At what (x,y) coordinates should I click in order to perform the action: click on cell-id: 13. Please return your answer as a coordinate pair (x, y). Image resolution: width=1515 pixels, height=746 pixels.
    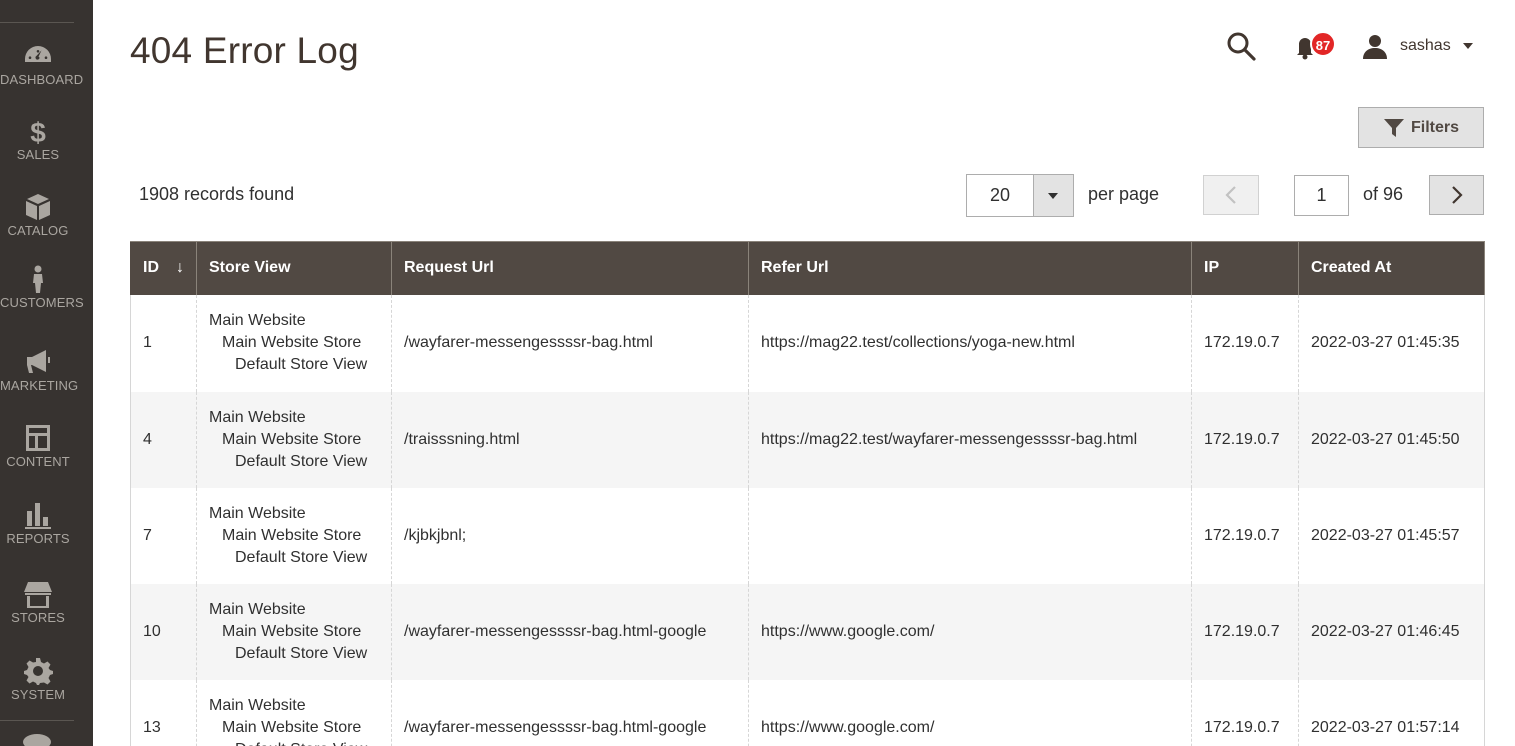
    Looking at the image, I should click on (163, 712).